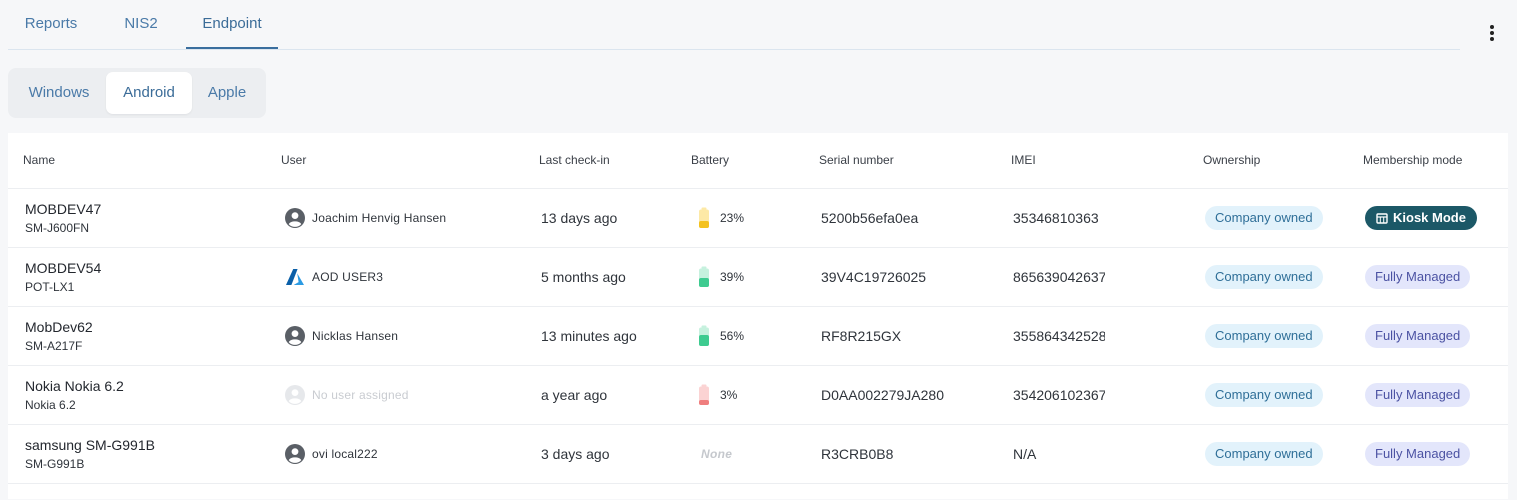  Describe the element at coordinates (1056, 218) in the screenshot. I see `imei: 35346810363` at that location.